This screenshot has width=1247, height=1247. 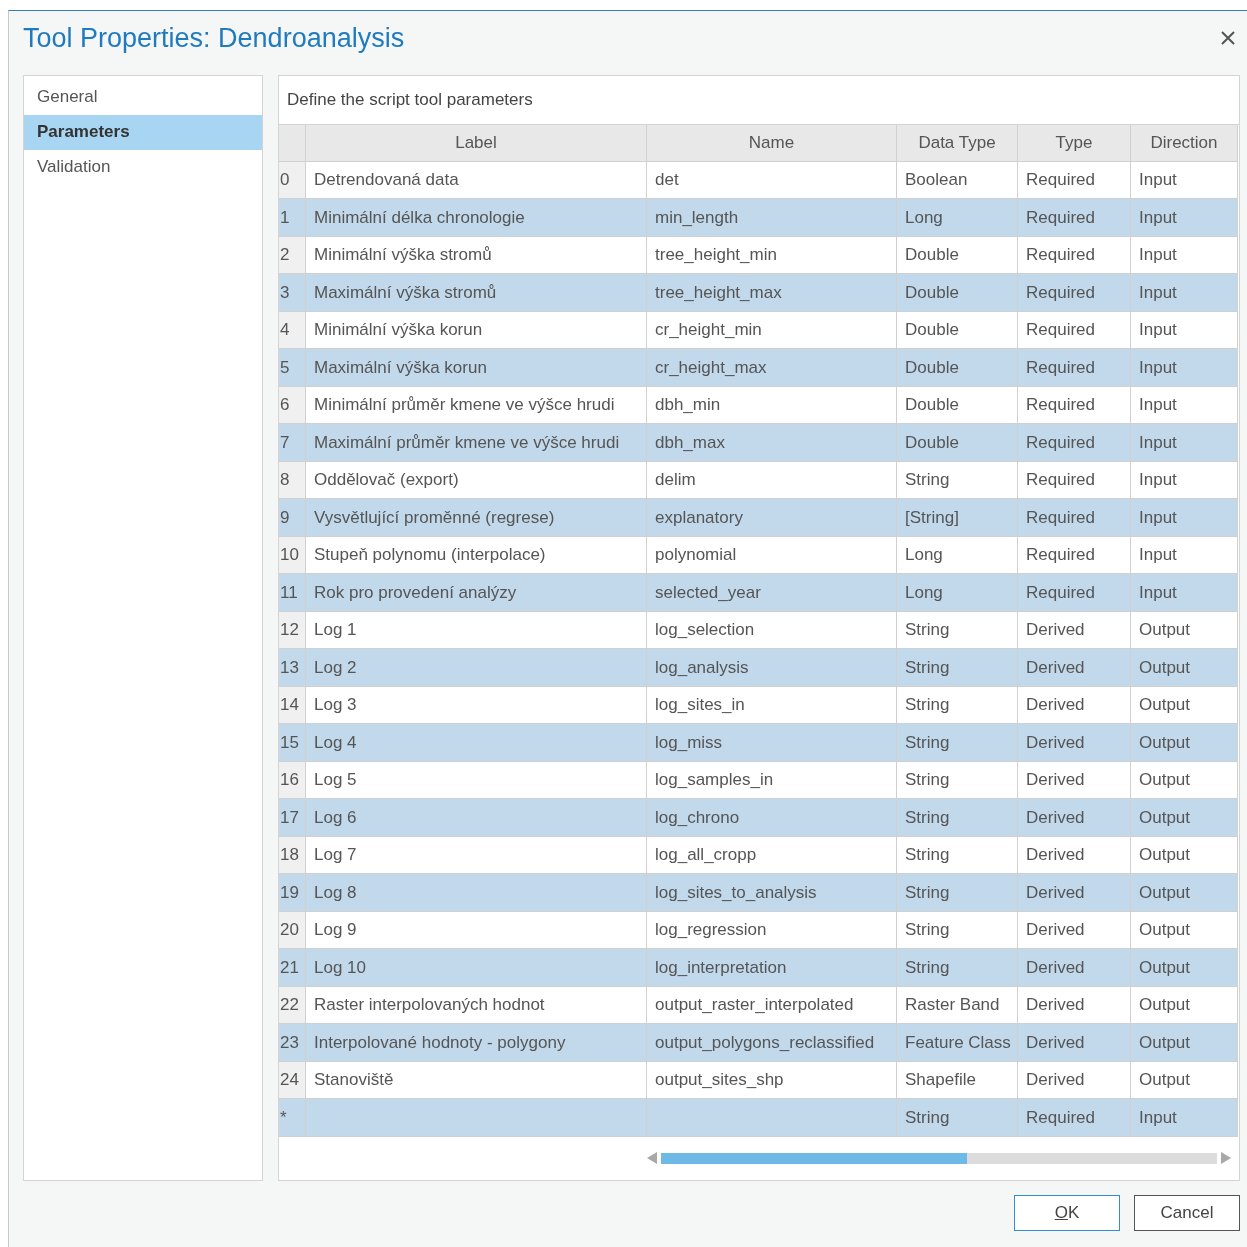 What do you see at coordinates (292, 1118) in the screenshot?
I see `row-number: *` at bounding box center [292, 1118].